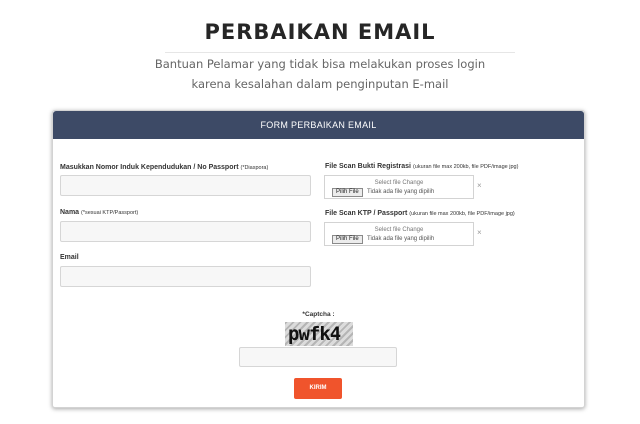 The image size is (640, 424). I want to click on file1-label-text: File Scan Bukti Registrasi, so click(368, 166).